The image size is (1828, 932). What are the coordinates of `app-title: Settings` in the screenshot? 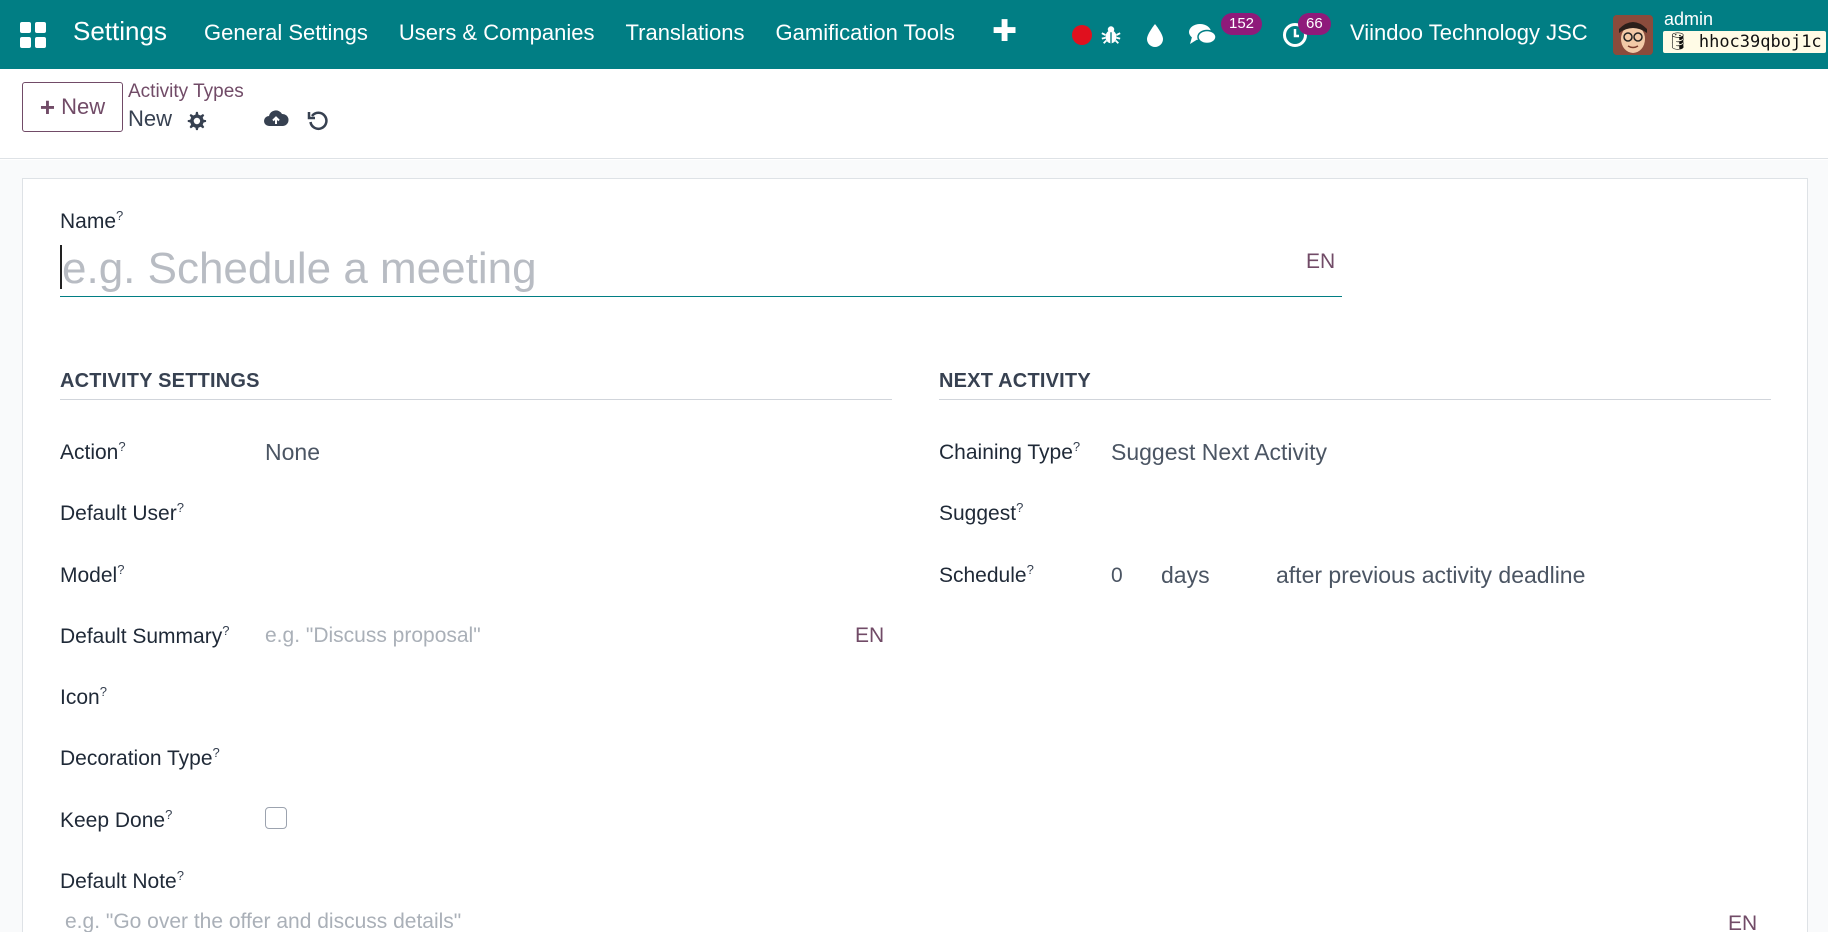 It's located at (120, 31).